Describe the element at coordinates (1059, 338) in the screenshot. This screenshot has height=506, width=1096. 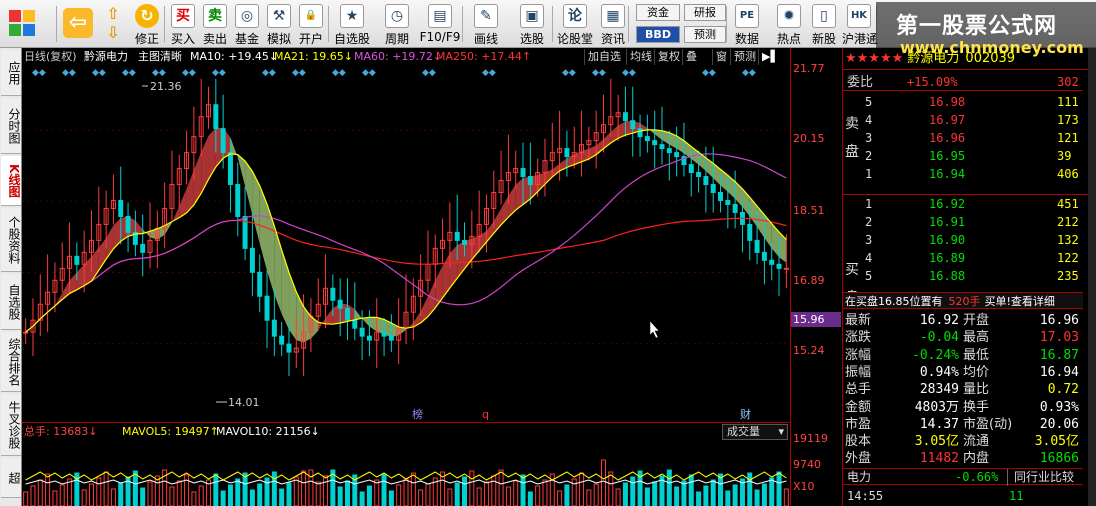
I see `stat-value: 17.03` at that location.